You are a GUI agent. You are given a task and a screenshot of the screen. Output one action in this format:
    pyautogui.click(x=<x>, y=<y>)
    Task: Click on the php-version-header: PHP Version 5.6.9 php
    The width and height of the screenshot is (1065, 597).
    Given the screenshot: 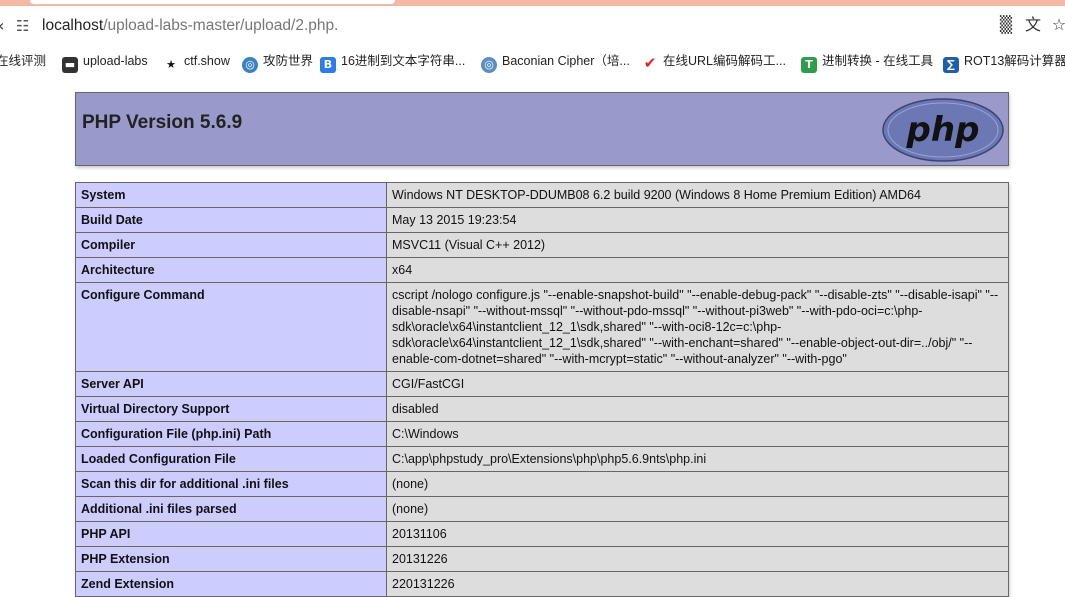 What is the action you would take?
    pyautogui.click(x=542, y=129)
    